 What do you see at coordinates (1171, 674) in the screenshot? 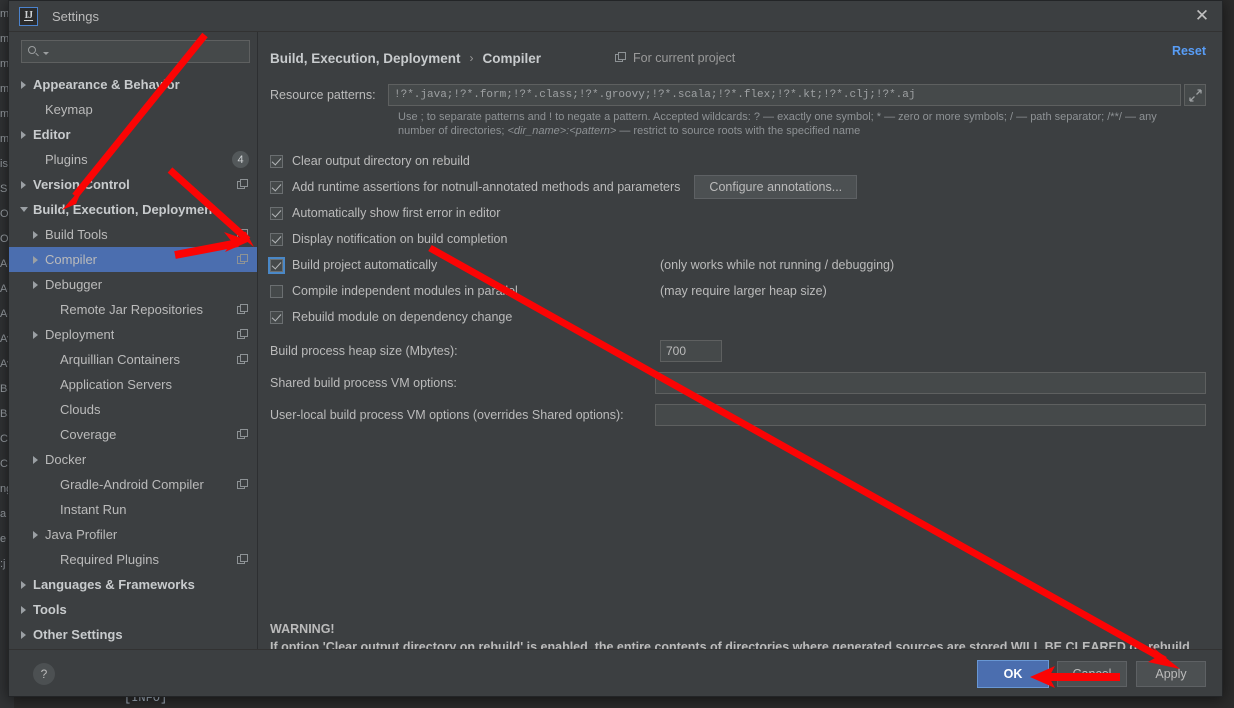
I see `apply-button: Apply` at bounding box center [1171, 674].